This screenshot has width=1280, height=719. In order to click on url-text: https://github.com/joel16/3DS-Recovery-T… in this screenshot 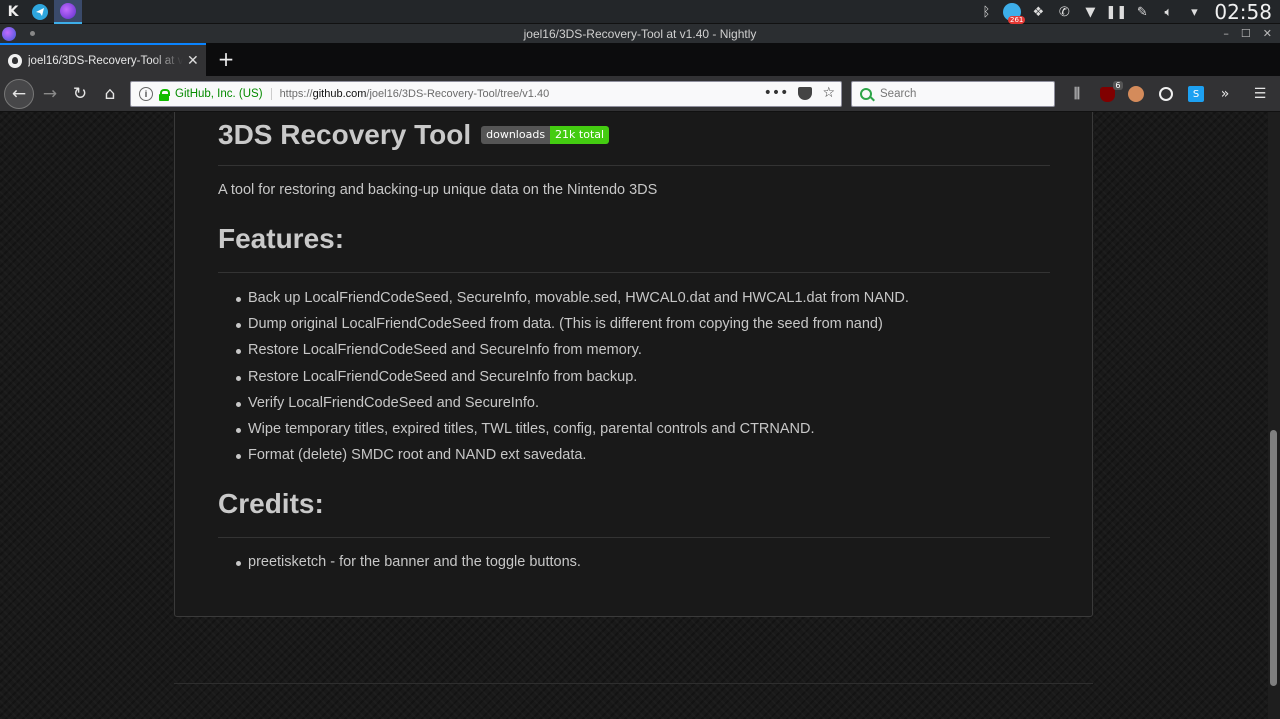, I will do `click(415, 94)`.